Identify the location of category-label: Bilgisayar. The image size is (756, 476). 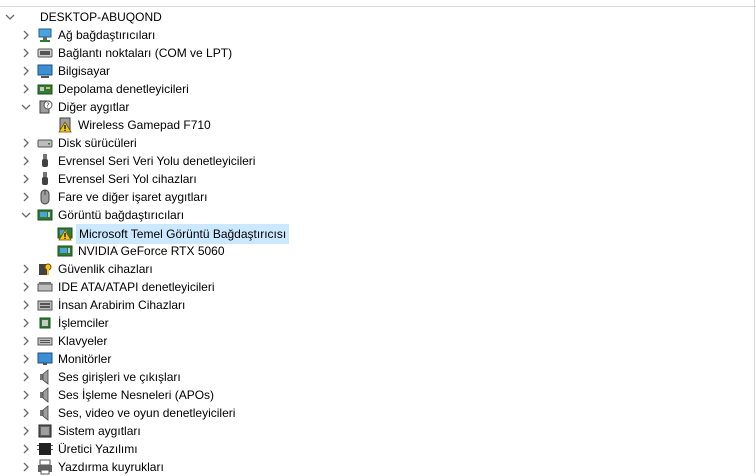
(84, 71).